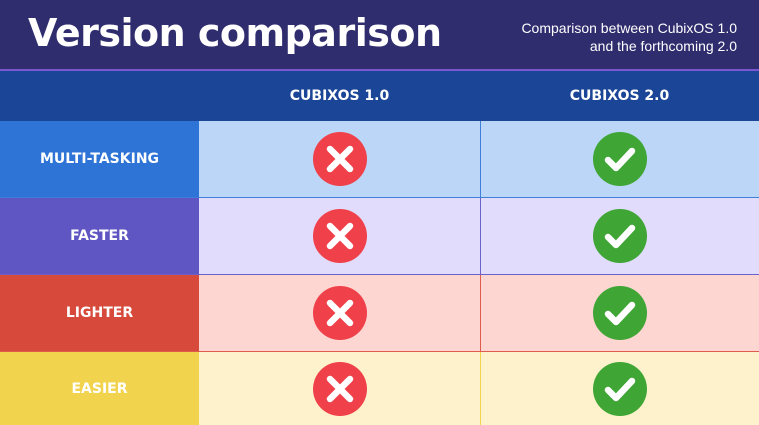 This screenshot has height=425, width=759. I want to click on column-header-cubixos-2: CUBIXOS 2.0, so click(619, 96).